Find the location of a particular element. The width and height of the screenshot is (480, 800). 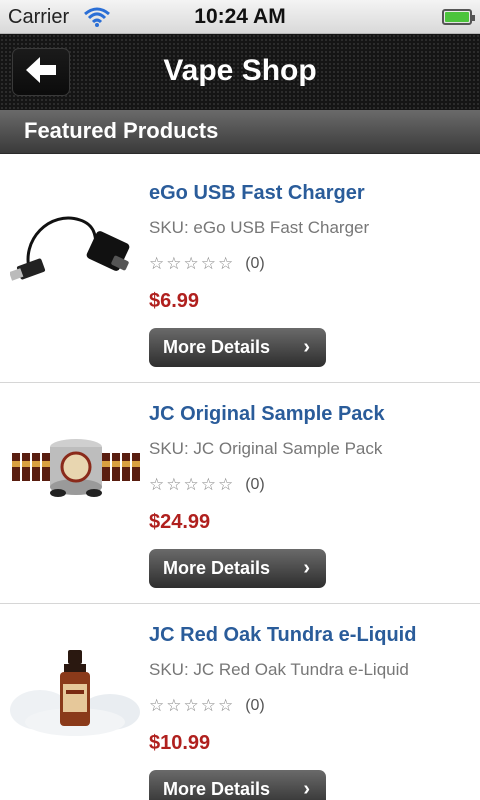

product-price: $6.99 is located at coordinates (174, 301).